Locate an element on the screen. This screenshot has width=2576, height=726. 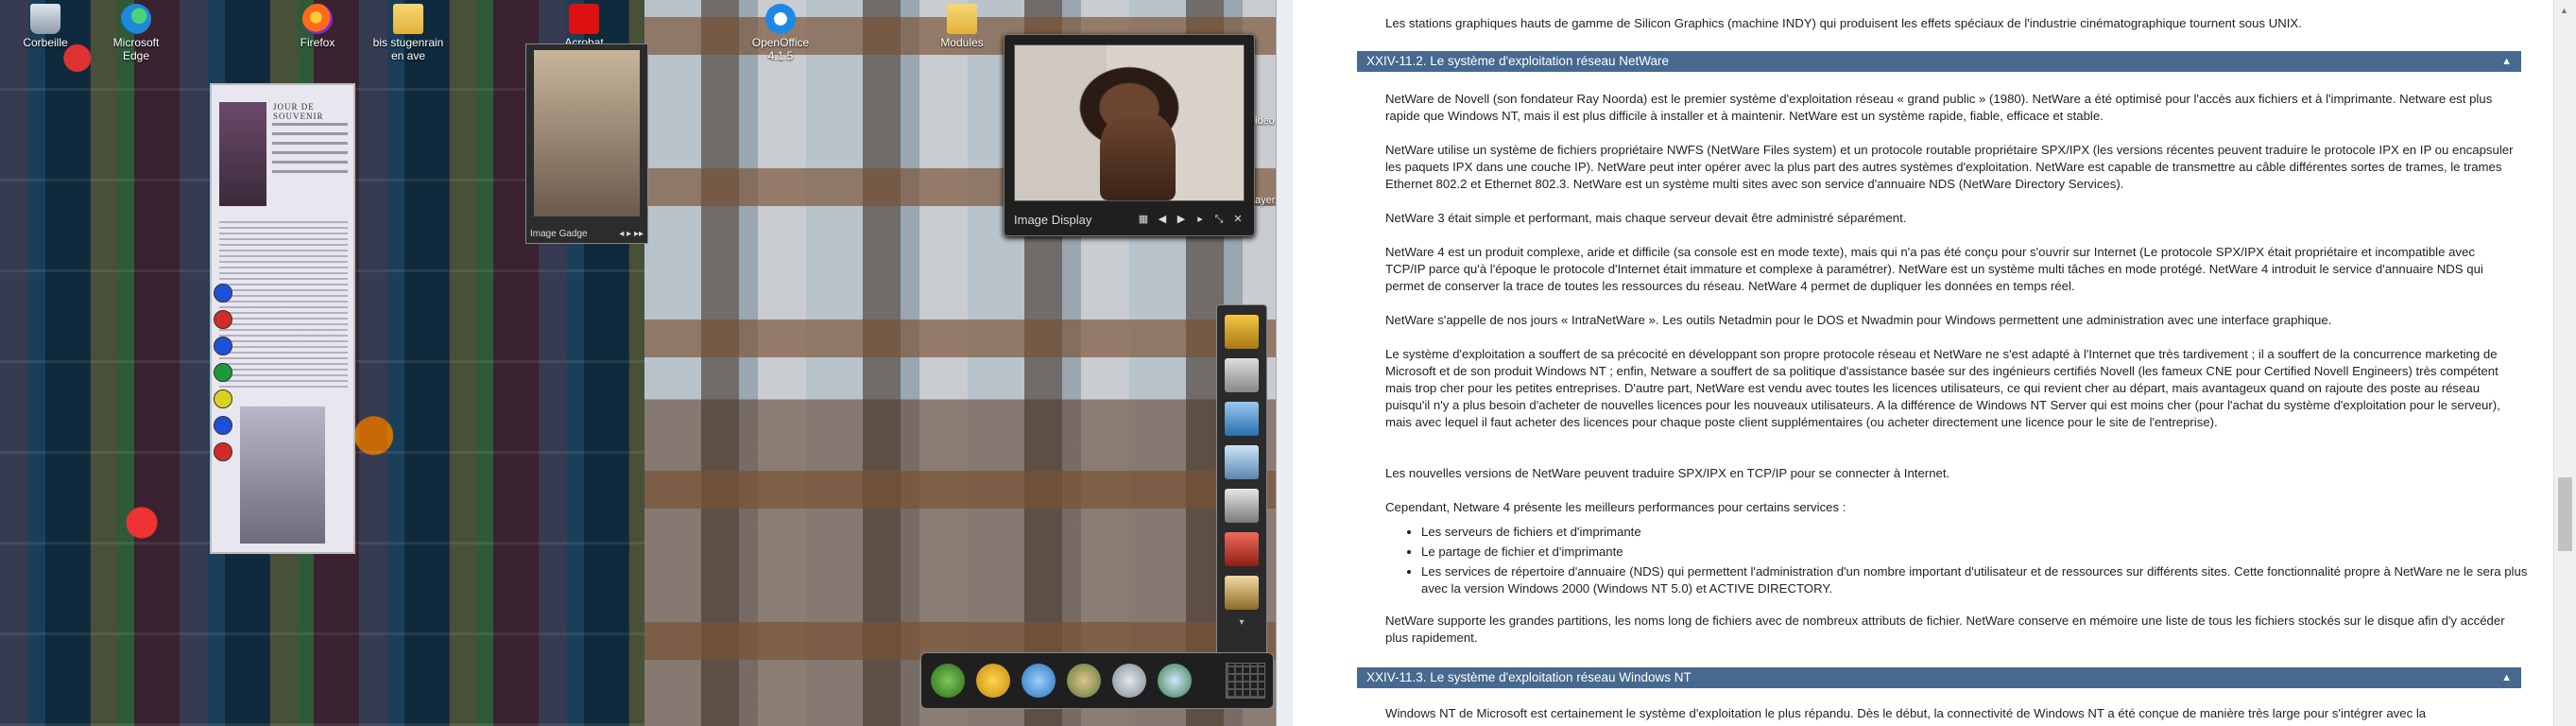
poster-portrait-image is located at coordinates (242, 154).